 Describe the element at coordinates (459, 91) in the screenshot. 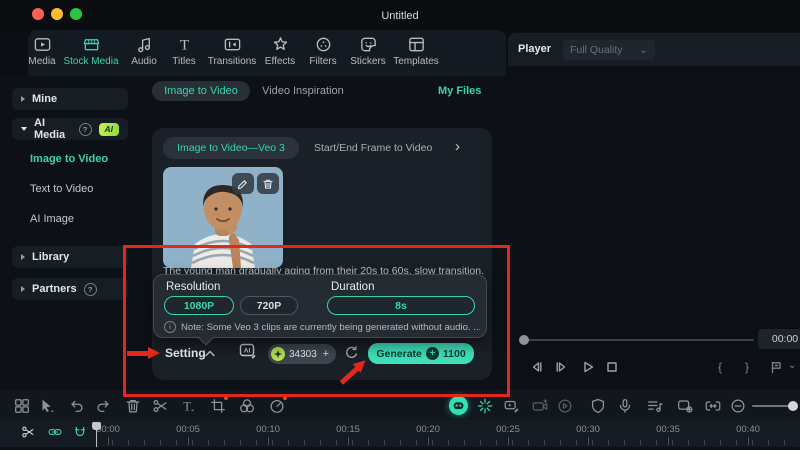

I see `my-files-link: My Files` at that location.